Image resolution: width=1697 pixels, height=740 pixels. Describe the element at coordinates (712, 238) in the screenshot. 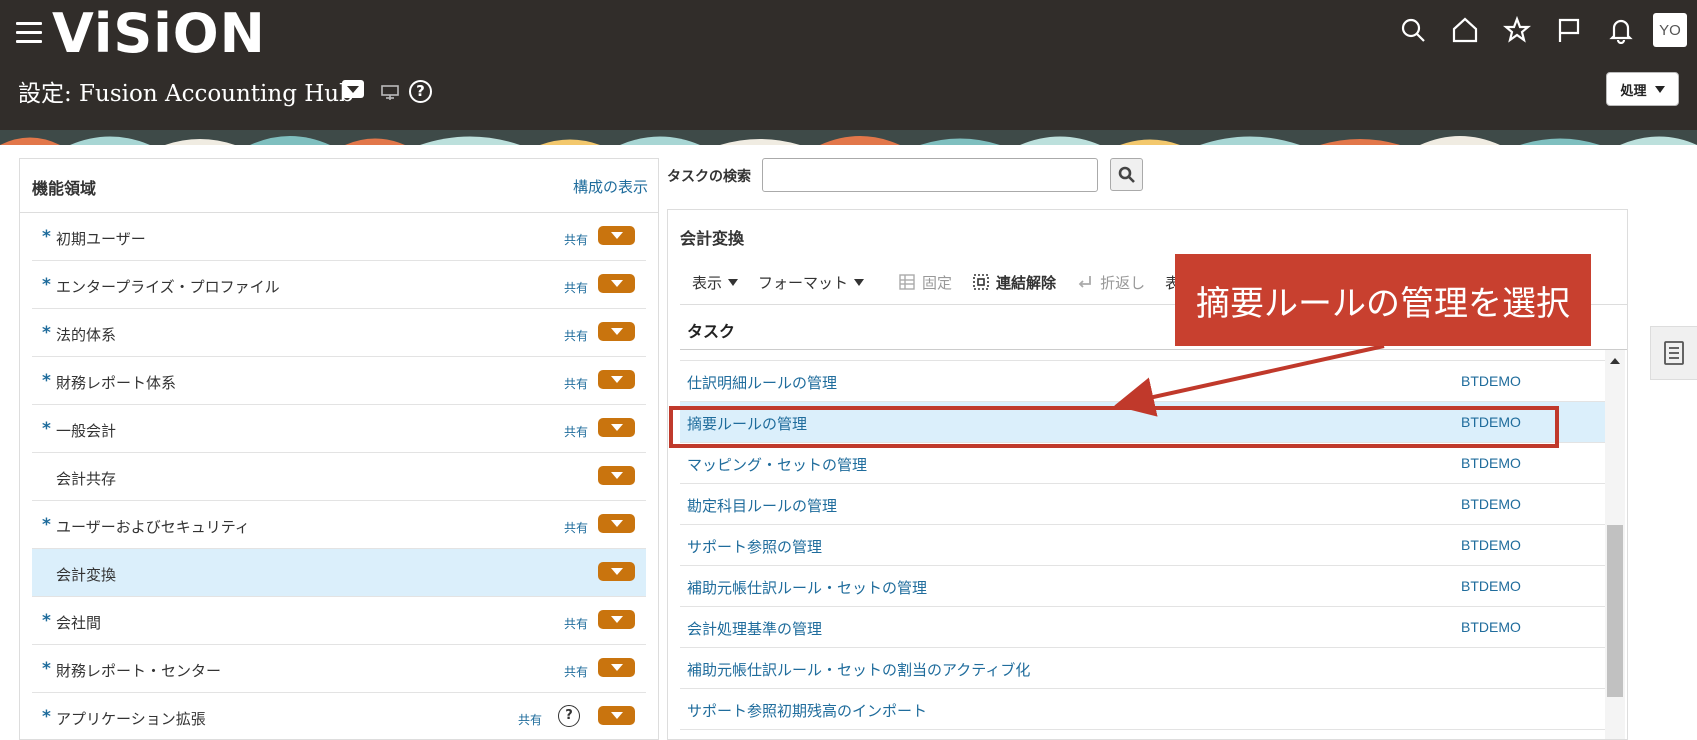

I see `tasks-panel-title: 会計変換` at that location.